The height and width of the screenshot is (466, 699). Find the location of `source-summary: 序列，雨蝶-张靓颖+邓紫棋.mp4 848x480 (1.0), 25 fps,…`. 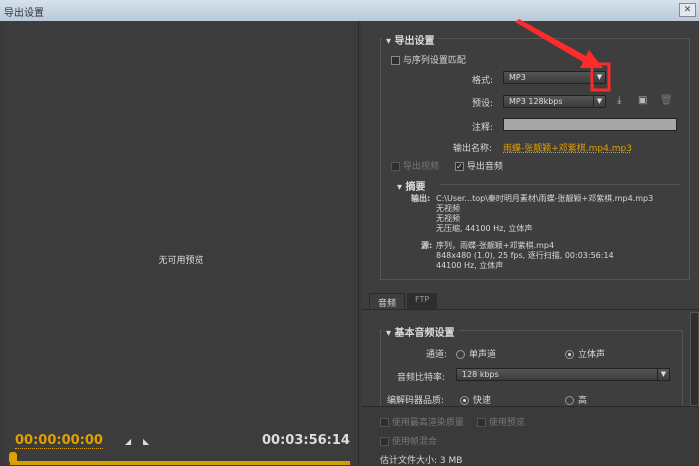

source-summary: 序列，雨蝶-张靓颖+邓紫棋.mp4 848x480 (1.0), 25 fps,… is located at coordinates (525, 256).